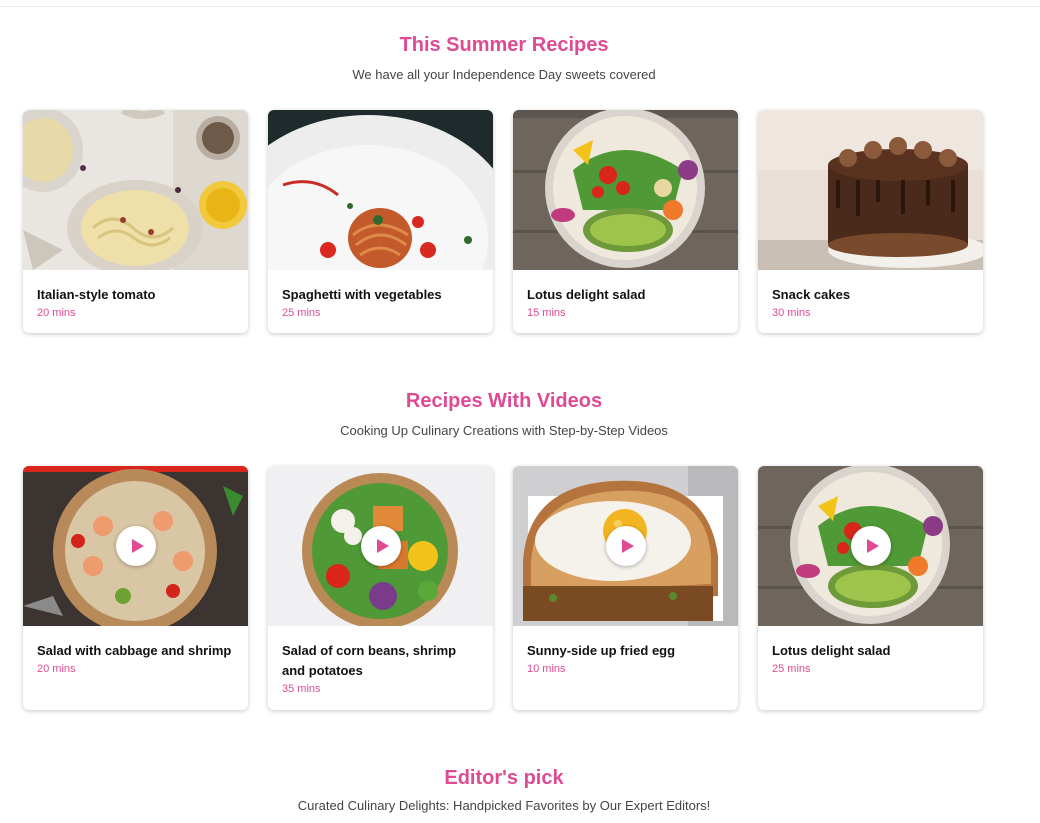 Image resolution: width=1040 pixels, height=823 pixels. Describe the element at coordinates (870, 295) in the screenshot. I see `recipe-title: Snack cakes` at that location.